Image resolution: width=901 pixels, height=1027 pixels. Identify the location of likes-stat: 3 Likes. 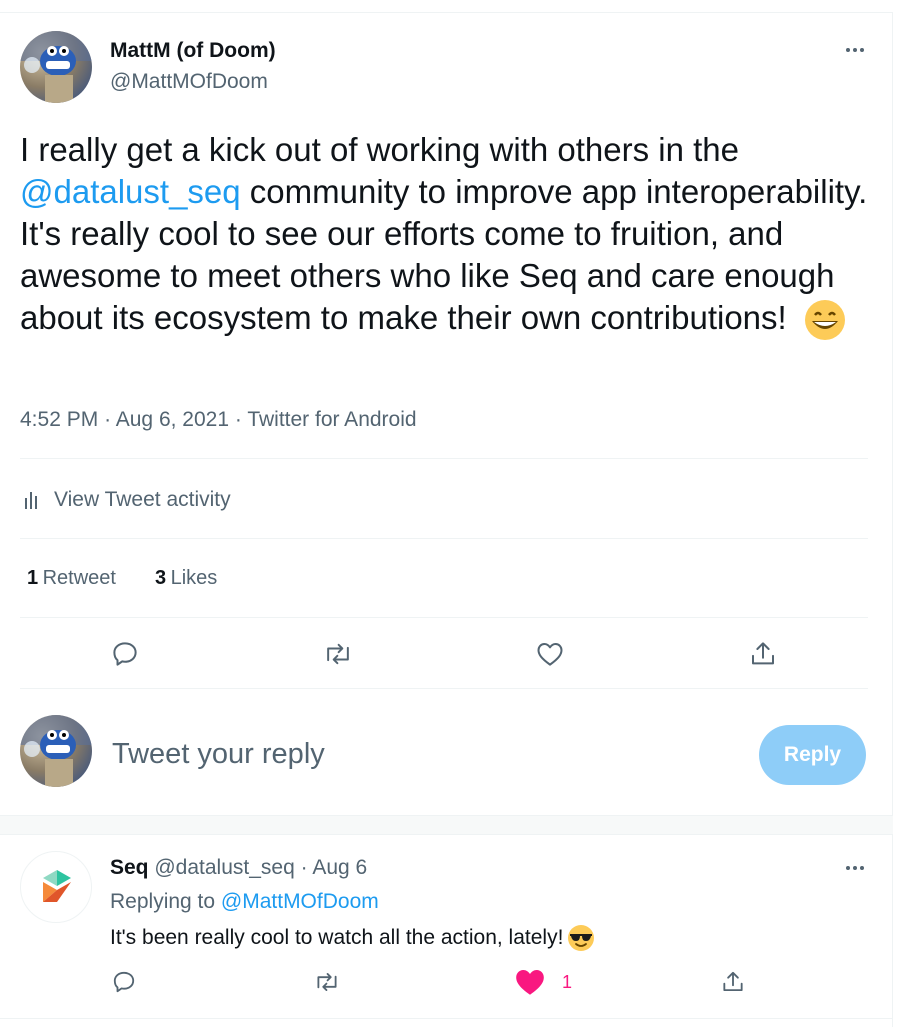
(186, 578).